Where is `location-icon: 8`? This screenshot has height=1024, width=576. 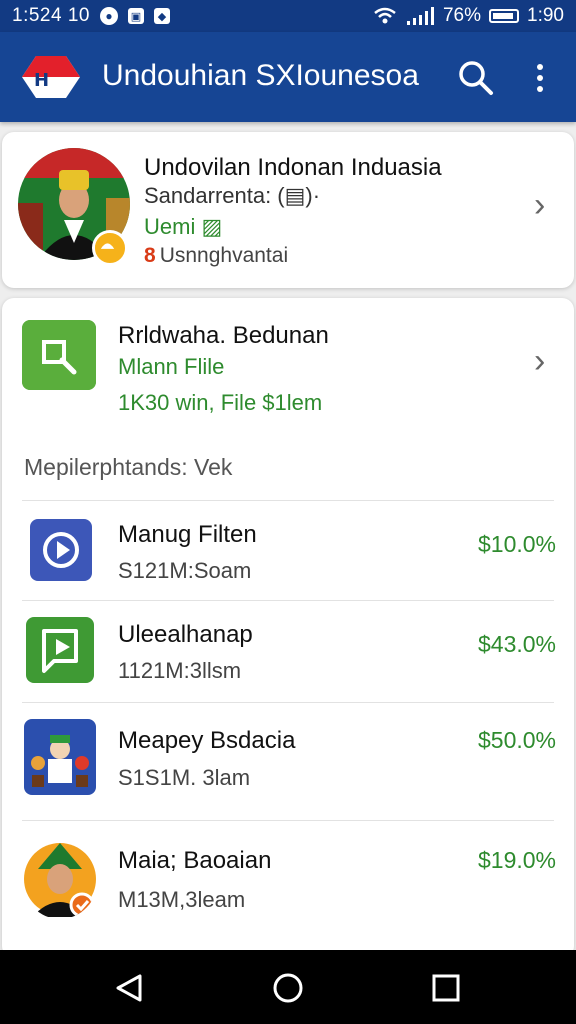 location-icon: 8 is located at coordinates (150, 255).